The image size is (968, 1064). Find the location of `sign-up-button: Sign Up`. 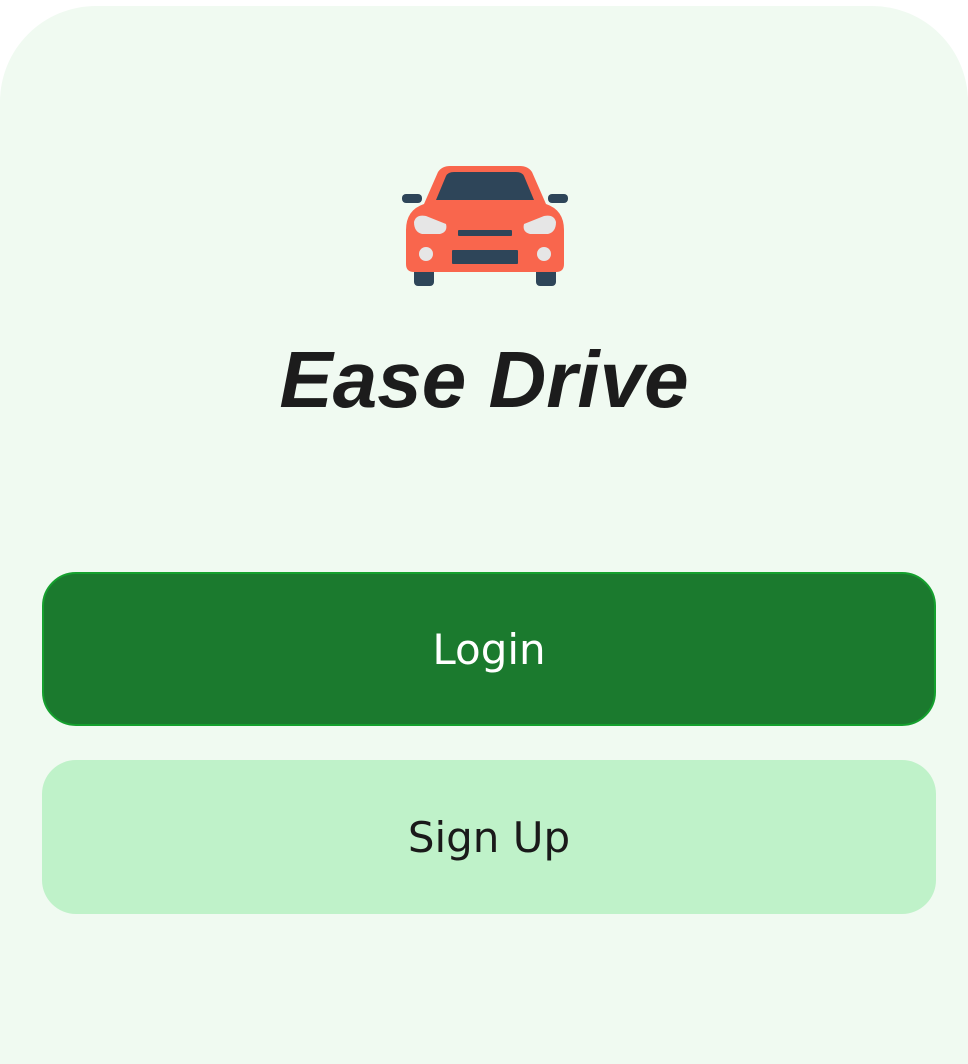

sign-up-button: Sign Up is located at coordinates (489, 837).